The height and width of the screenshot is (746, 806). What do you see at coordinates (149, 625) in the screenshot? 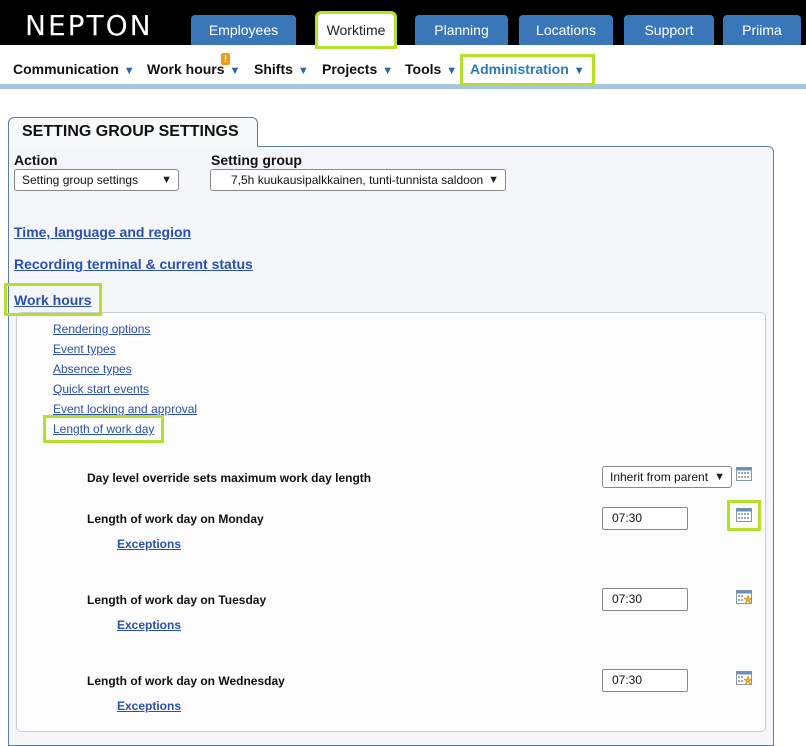
I see `tuesday-exceptions-link: Exceptions` at bounding box center [149, 625].